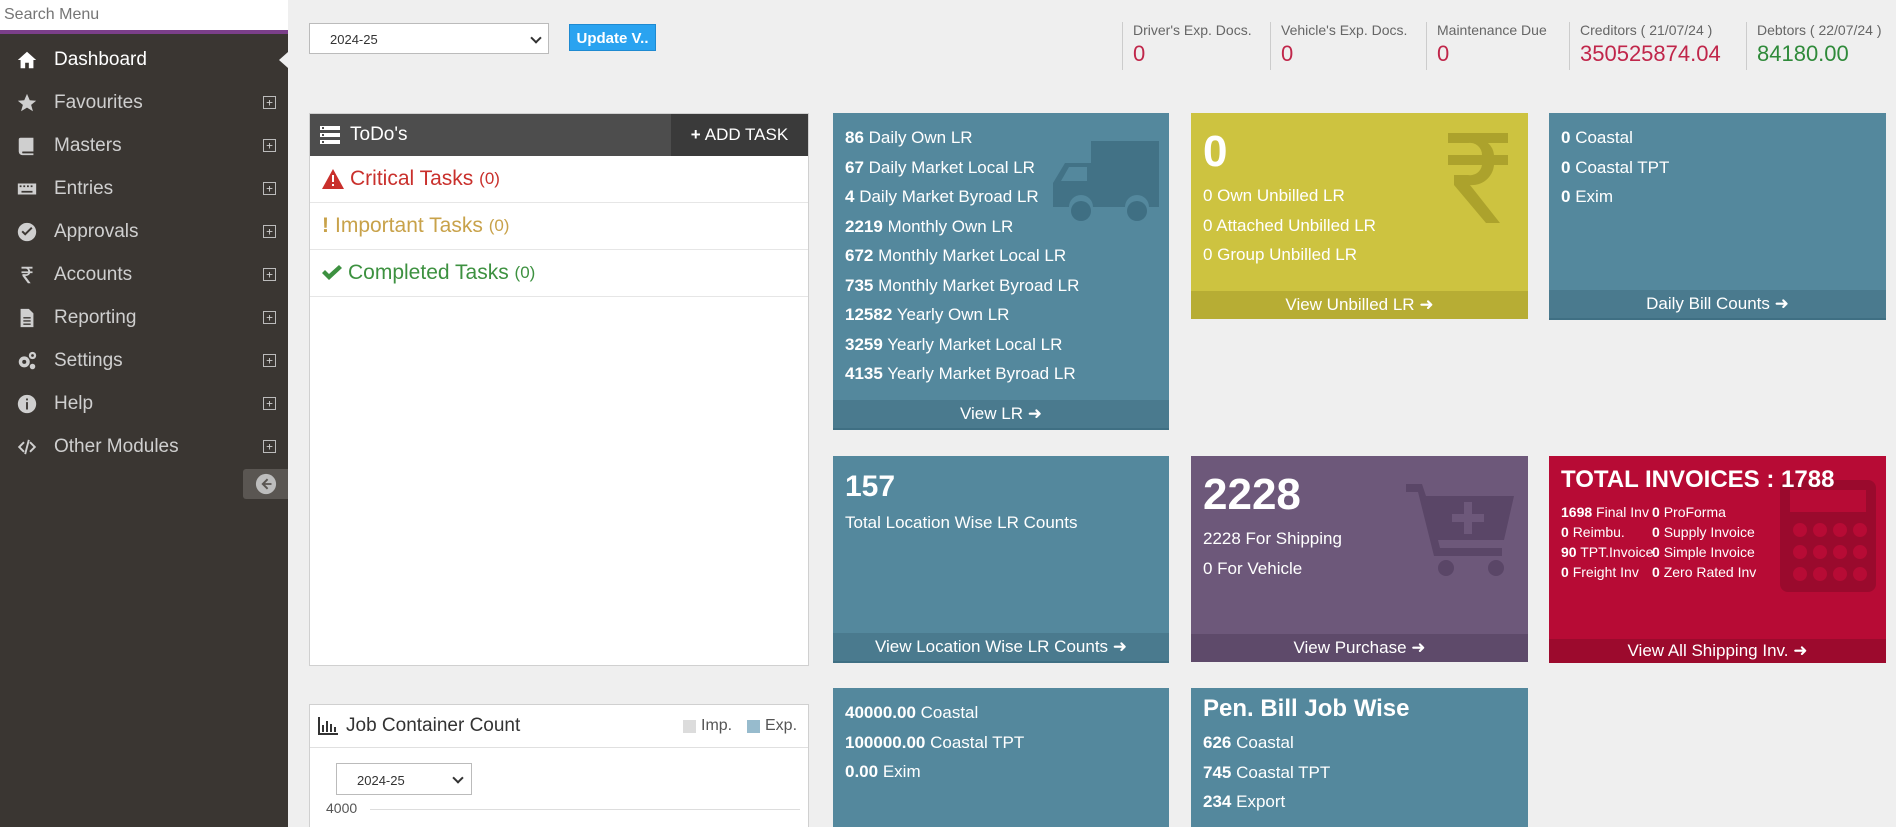 This screenshot has width=1896, height=827. Describe the element at coordinates (1274, 195) in the screenshot. I see `unbilled-line: 0 Own Unbilled LR` at that location.